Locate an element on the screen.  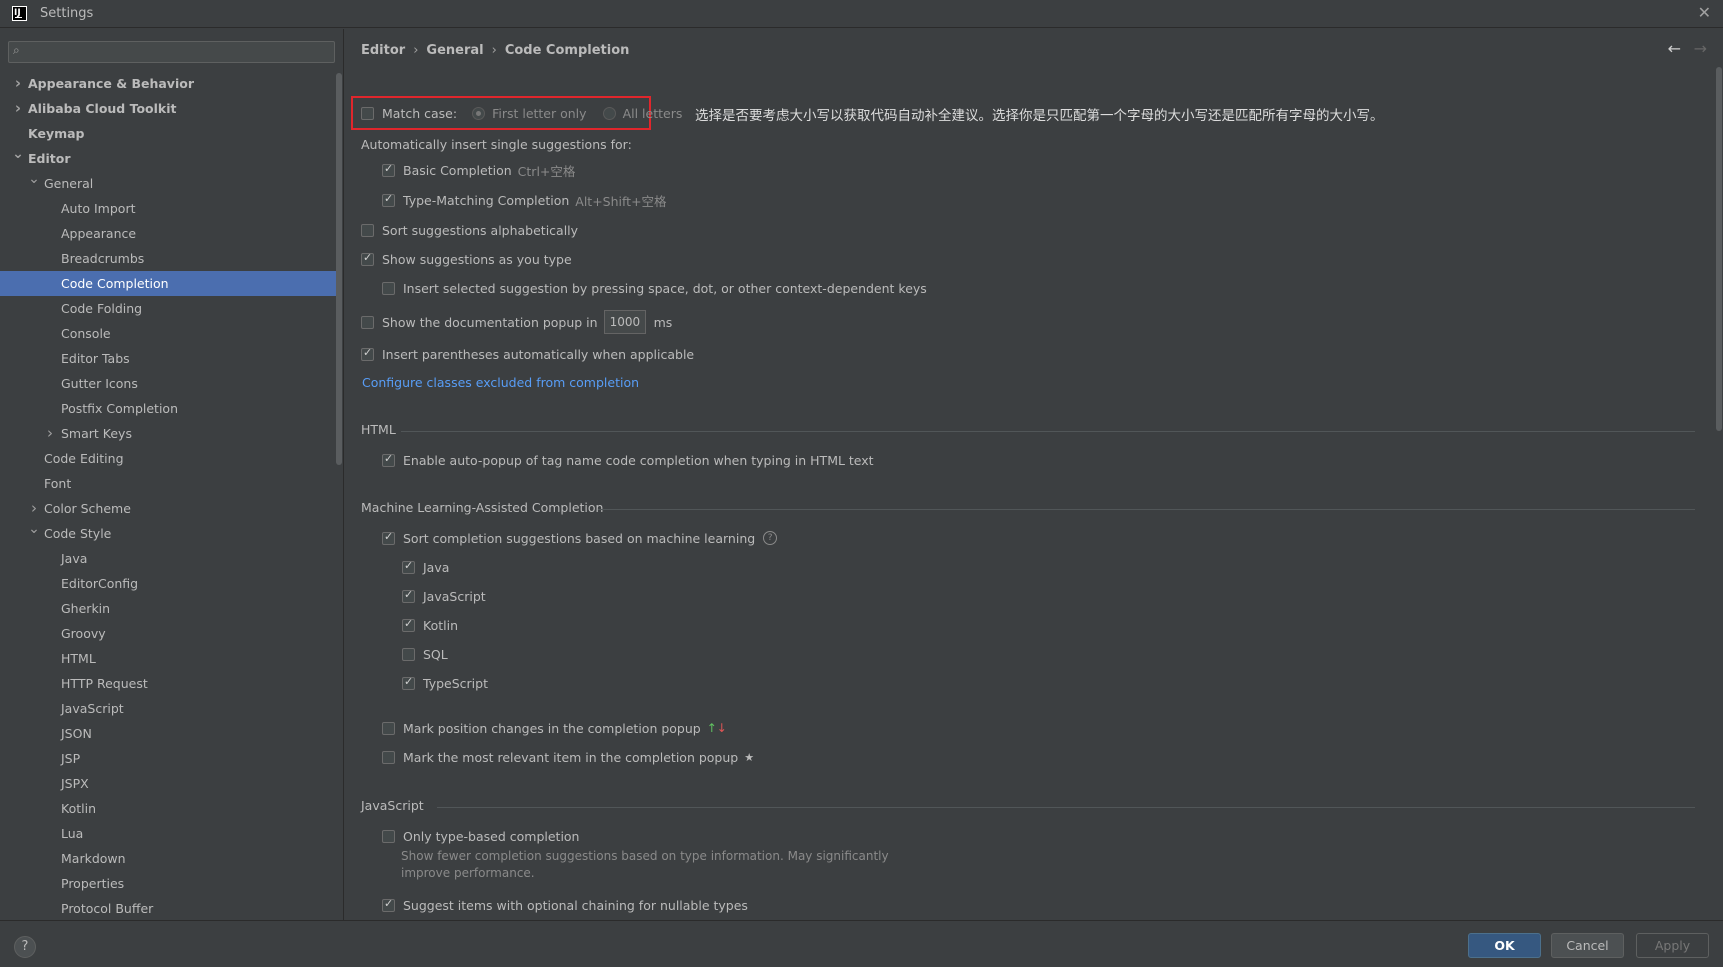
sidebar-item-auto-import: Auto Import is located at coordinates (168, 208).